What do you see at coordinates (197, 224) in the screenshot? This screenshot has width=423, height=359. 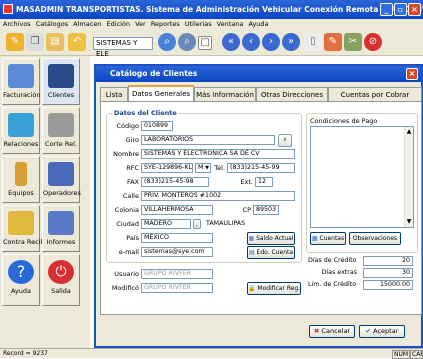 I see `ciudad-lookup-button: ,` at bounding box center [197, 224].